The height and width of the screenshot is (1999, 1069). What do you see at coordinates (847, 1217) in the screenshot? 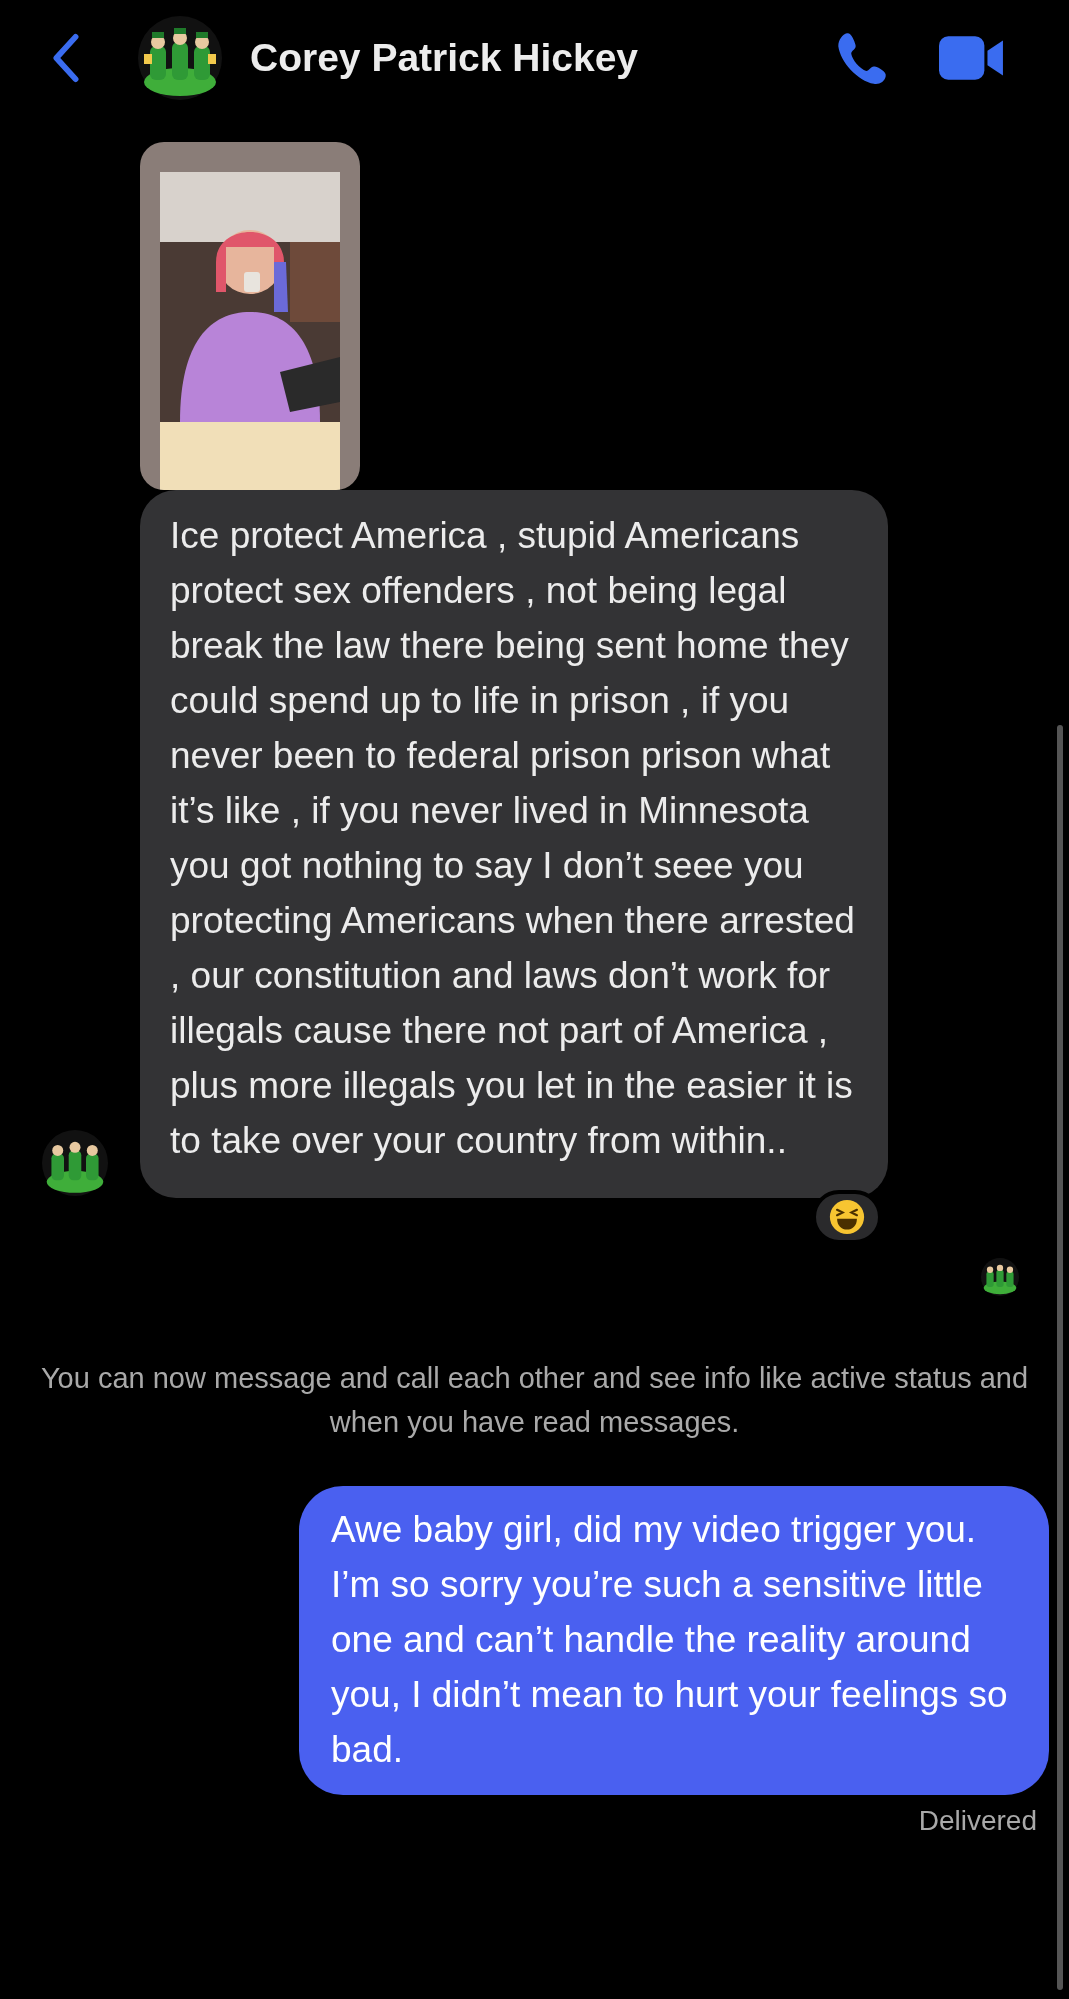
I see `laughing-face-icon` at bounding box center [847, 1217].